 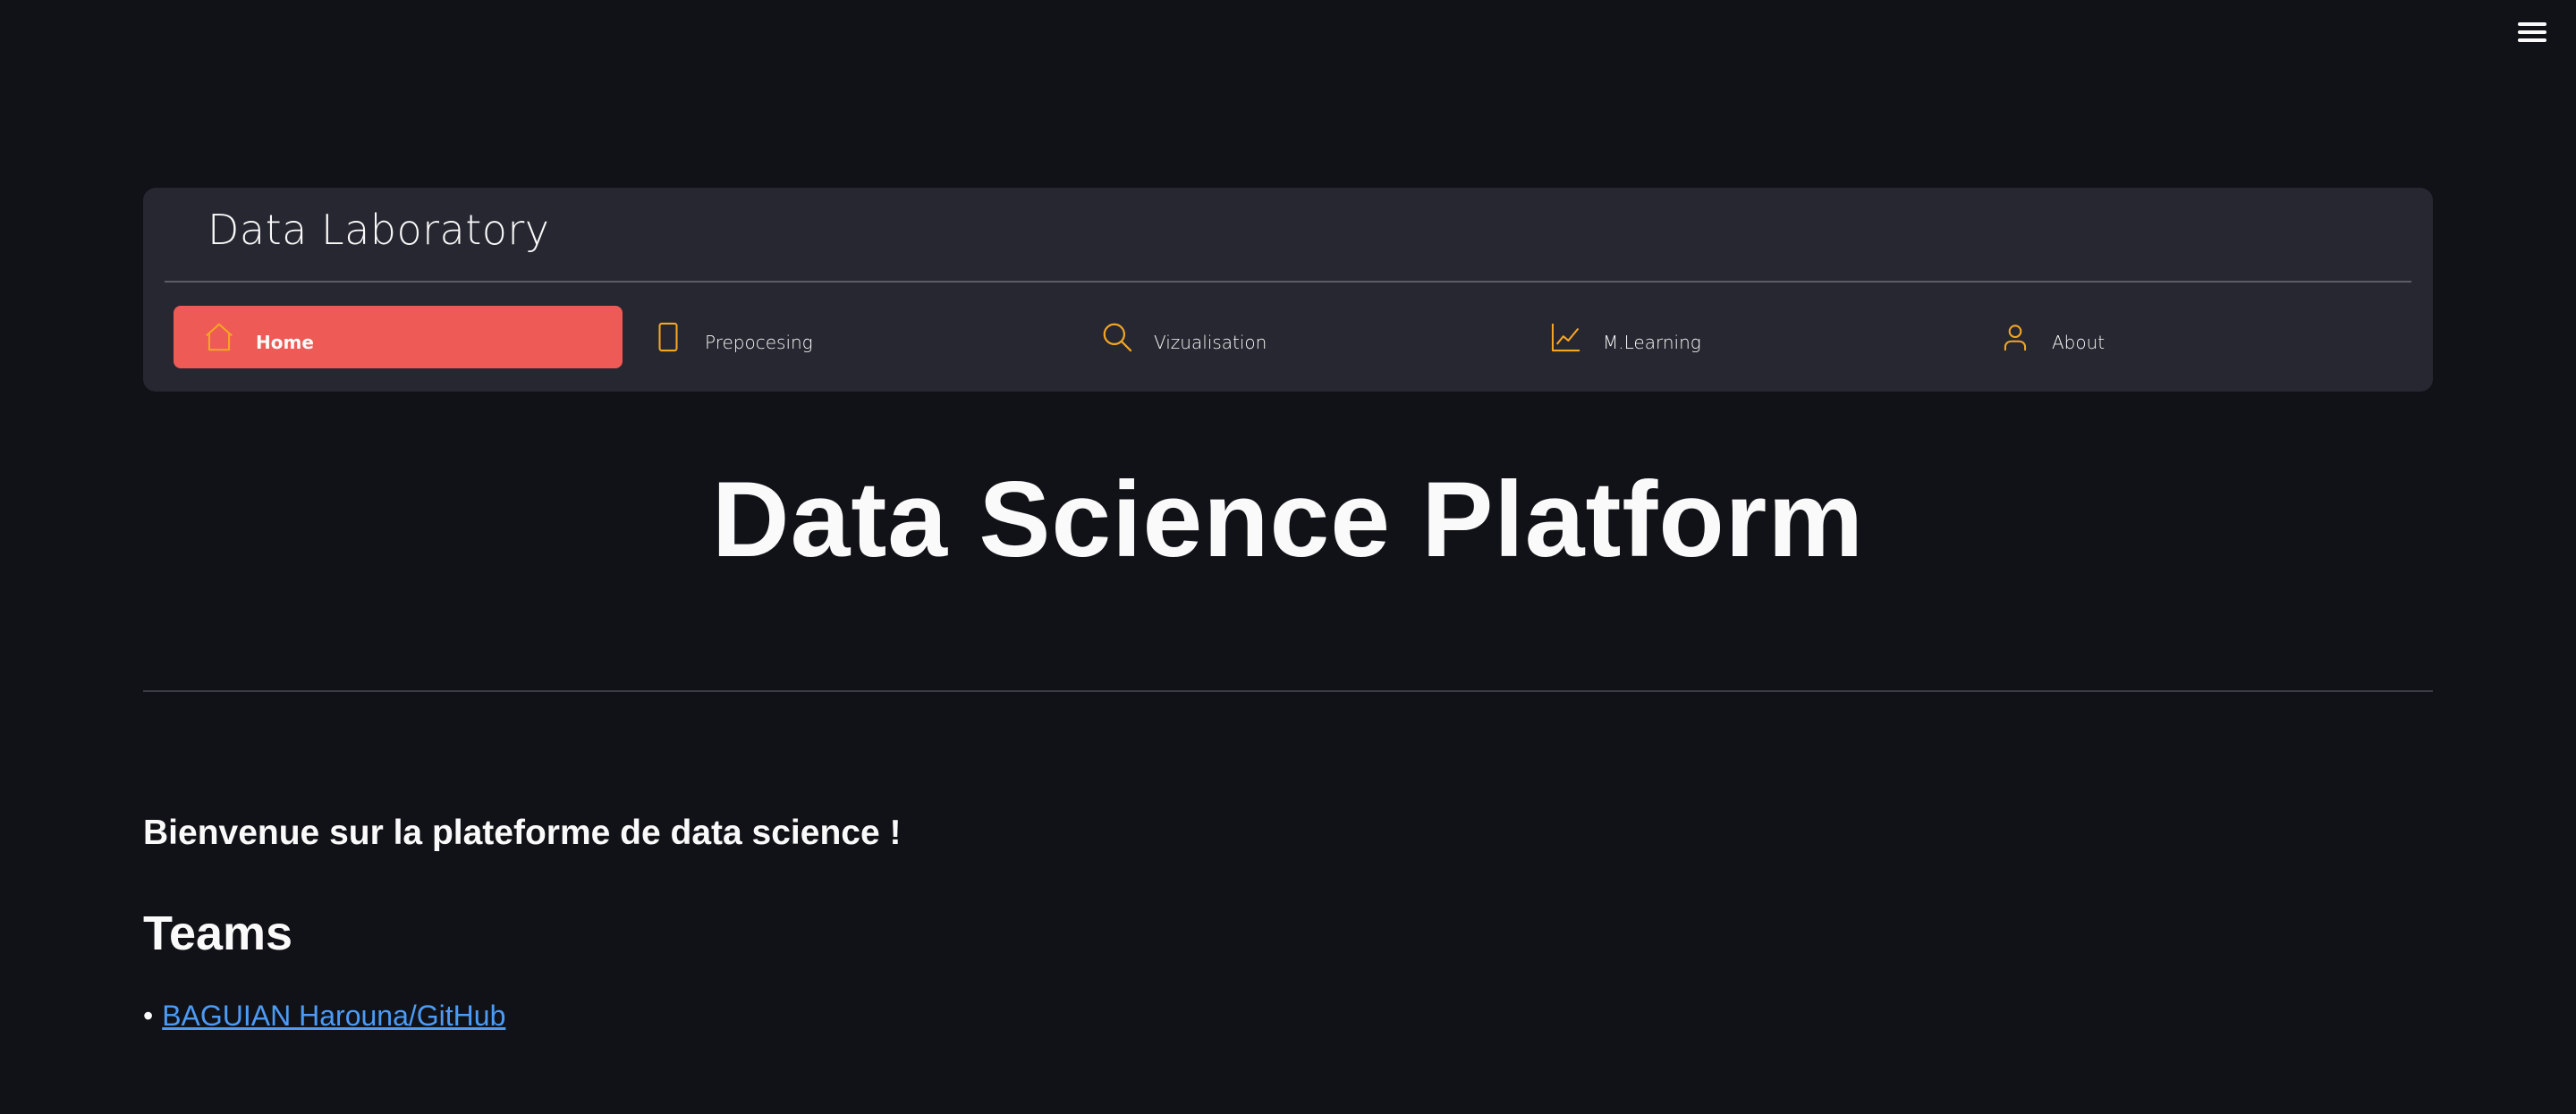 I want to click on list-item: • BAGUIAN Harouna/GitHub, so click(x=324, y=1017).